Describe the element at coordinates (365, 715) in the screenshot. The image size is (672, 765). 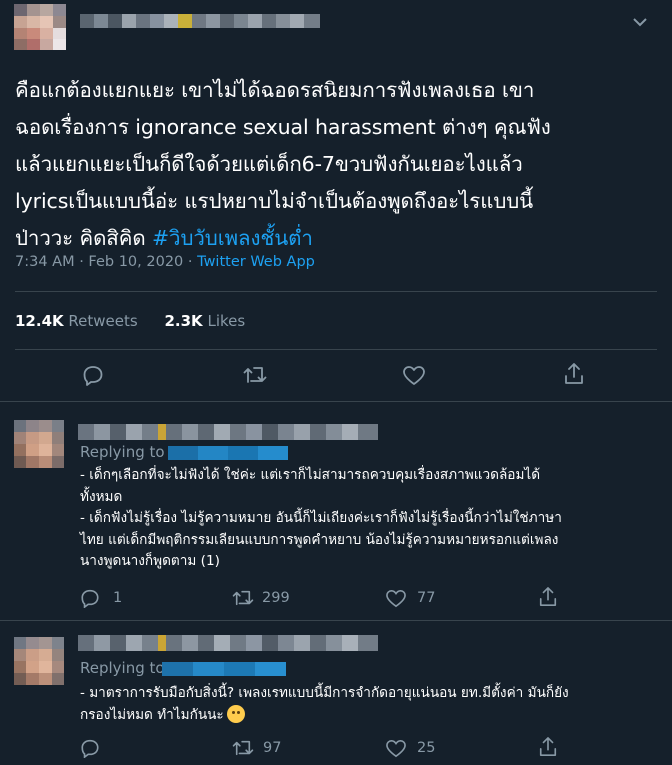
I see `reply-line: กรองไม่หมด ทำไมกันนะ` at that location.